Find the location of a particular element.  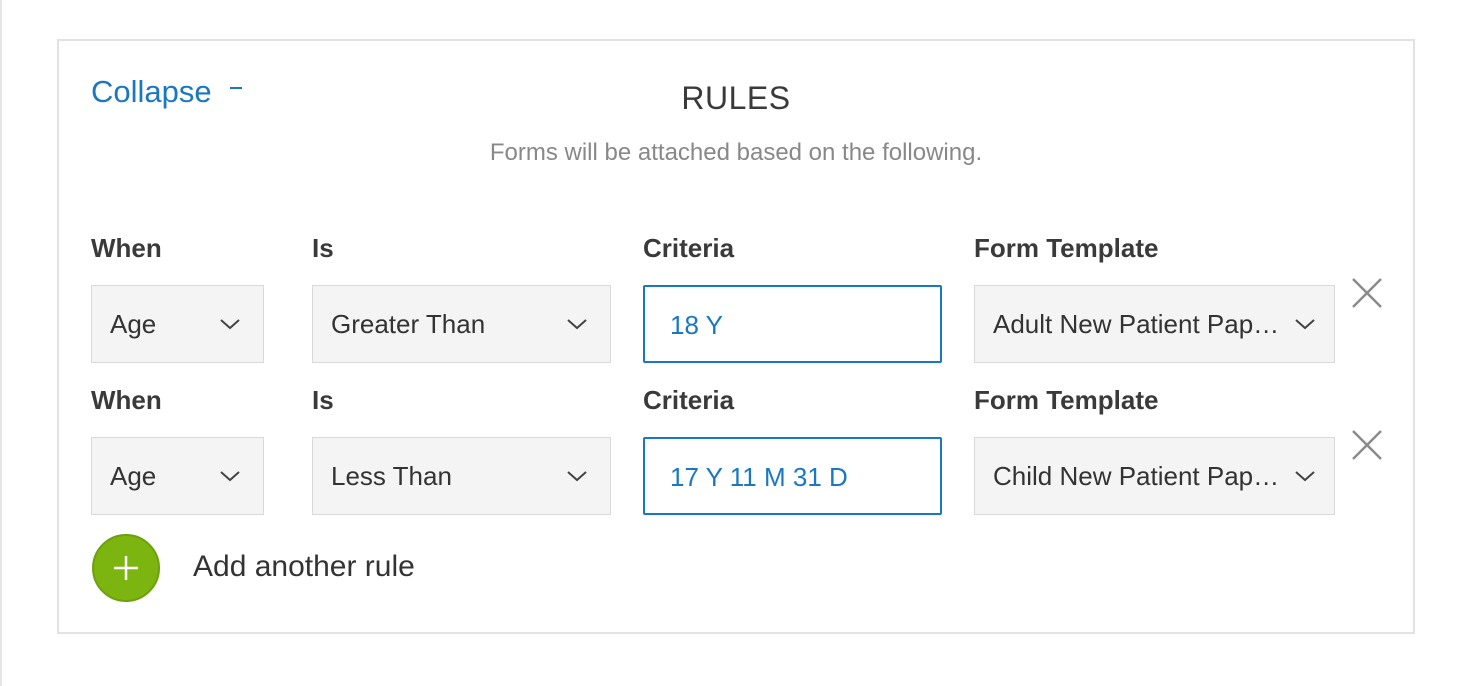

rule-1-when-label: When is located at coordinates (126, 248).